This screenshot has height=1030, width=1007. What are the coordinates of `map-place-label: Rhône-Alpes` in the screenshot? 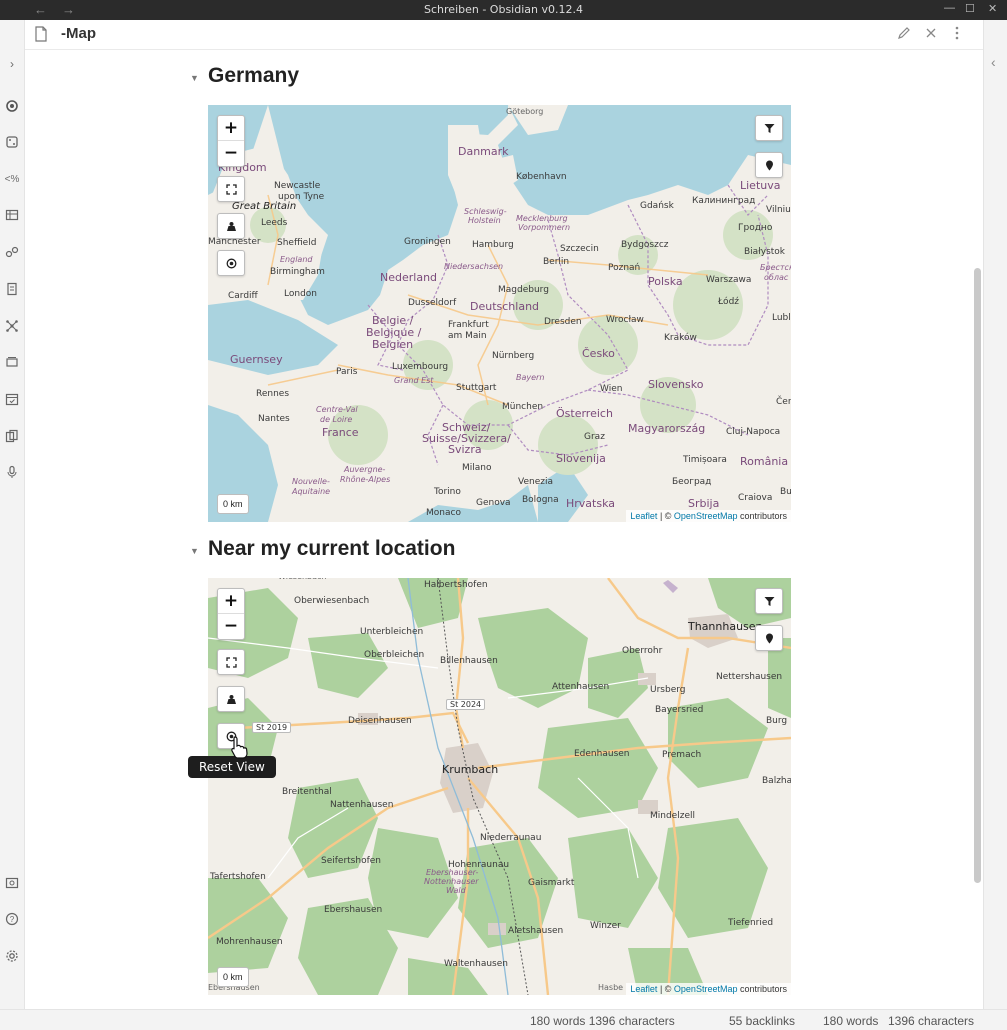 It's located at (365, 479).